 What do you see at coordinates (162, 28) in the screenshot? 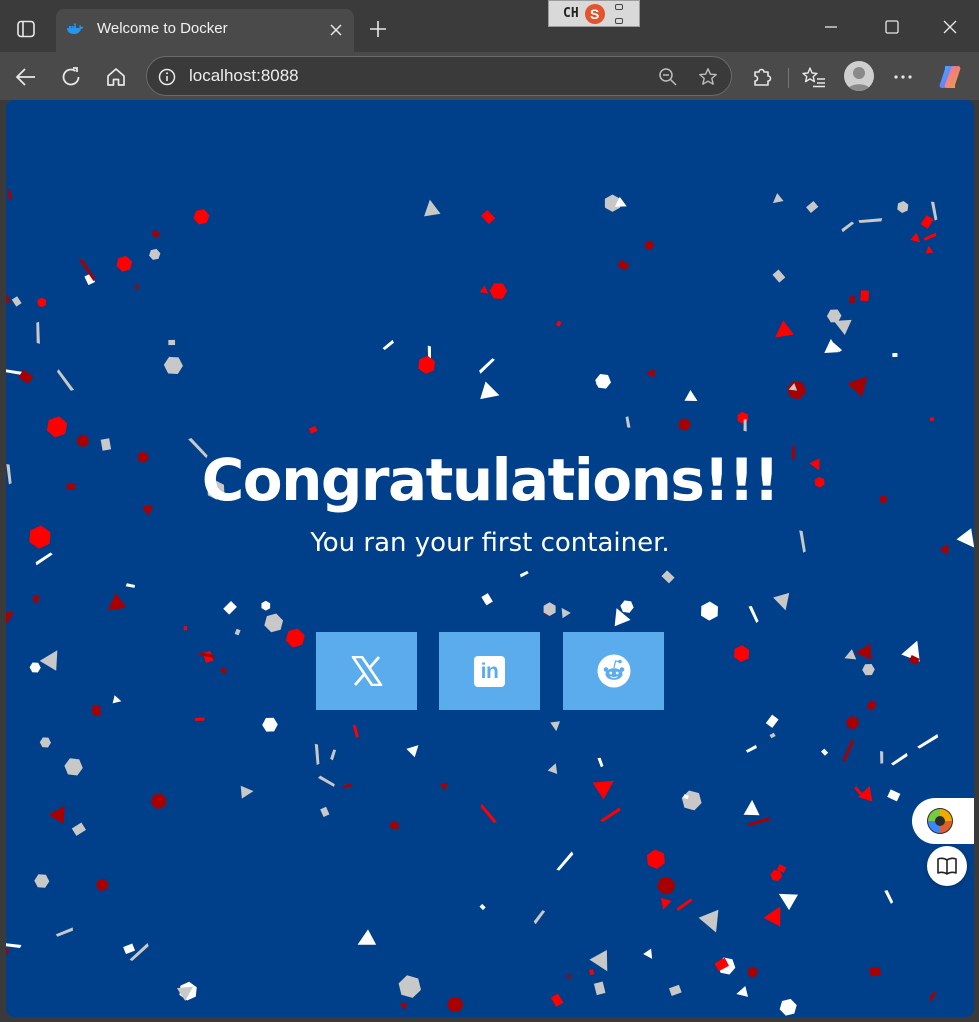
I see `tab-title: Welcome to Docker` at bounding box center [162, 28].